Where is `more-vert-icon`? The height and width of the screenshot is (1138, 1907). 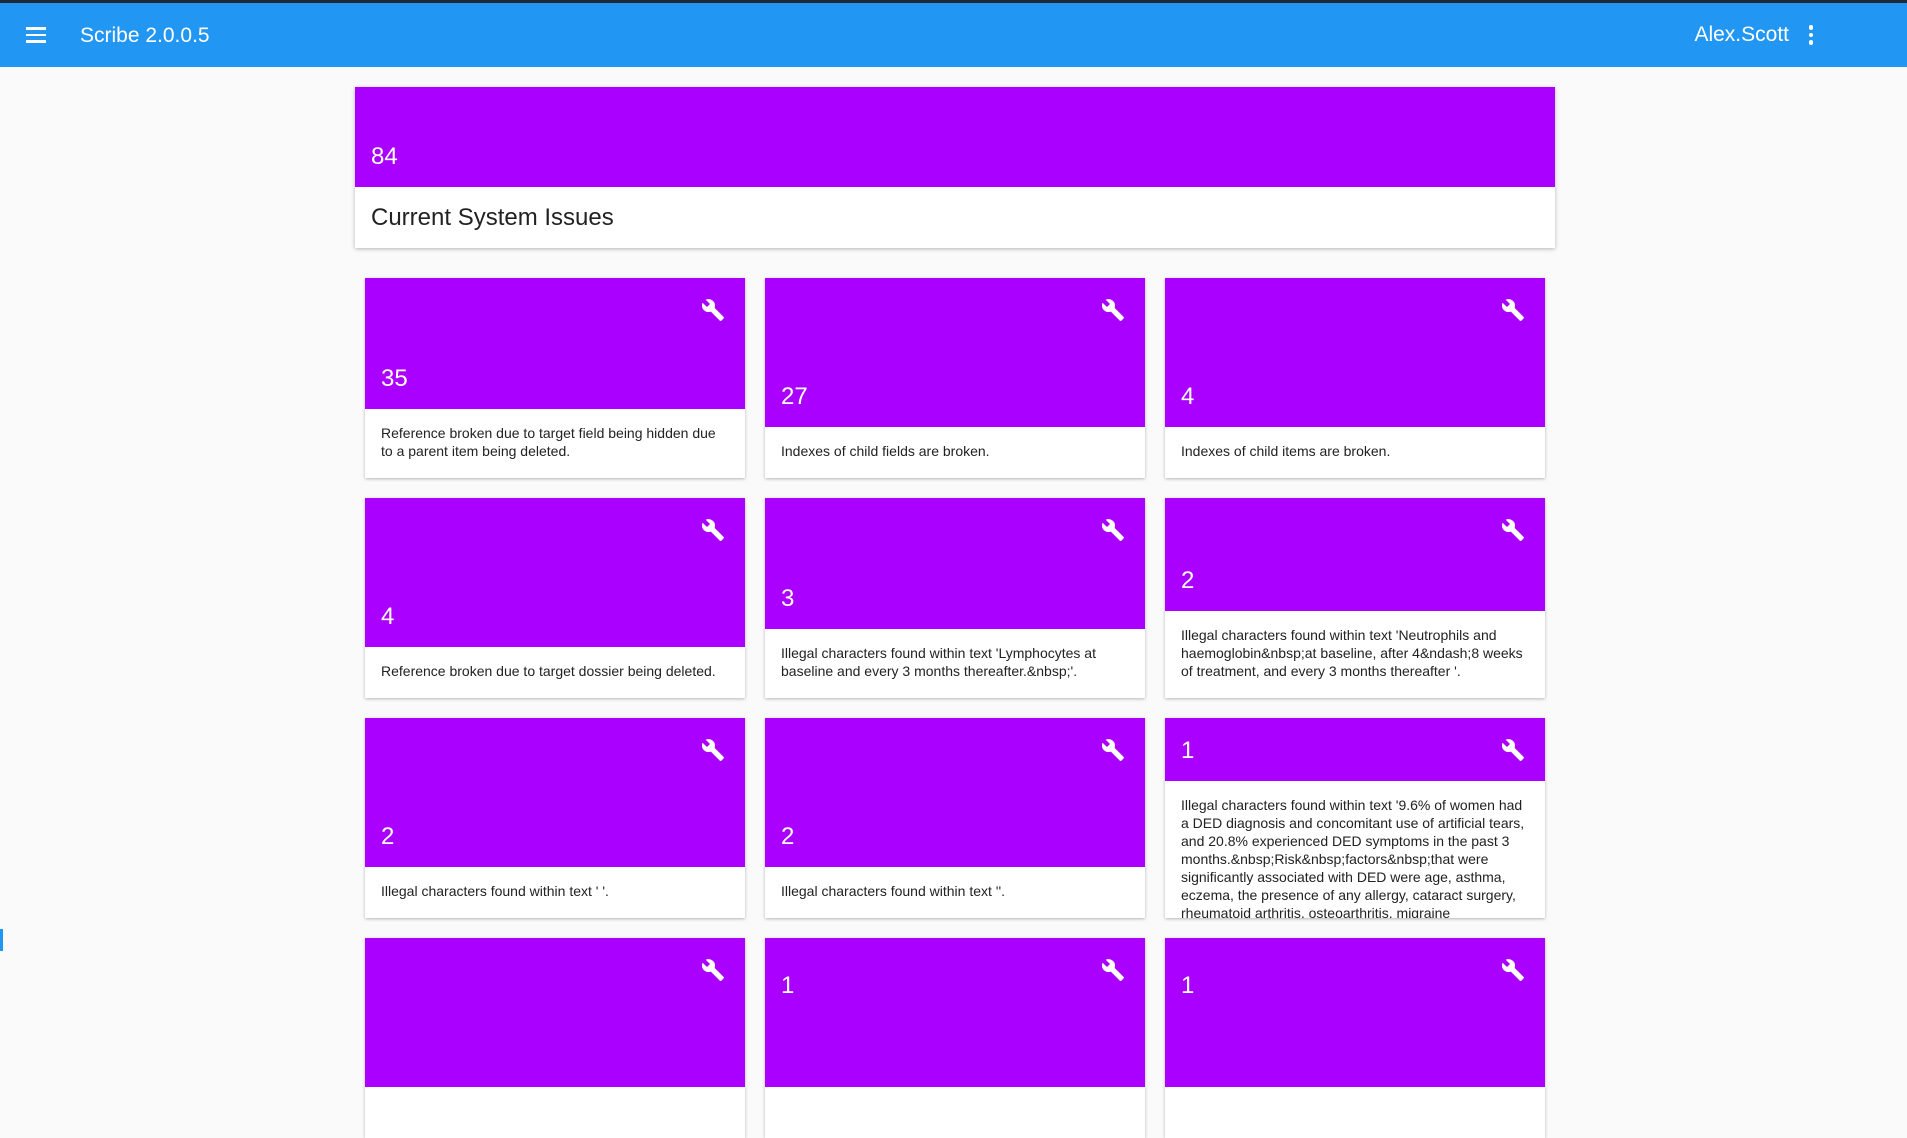
more-vert-icon is located at coordinates (1811, 36).